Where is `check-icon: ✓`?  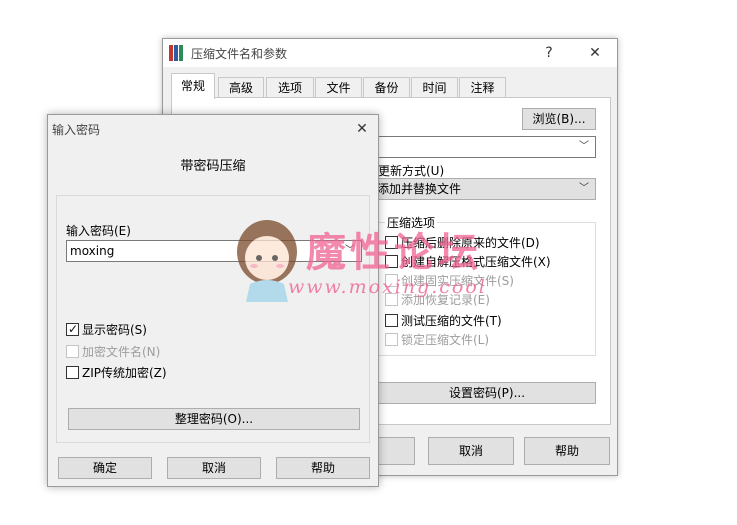 check-icon: ✓ is located at coordinates (73, 329).